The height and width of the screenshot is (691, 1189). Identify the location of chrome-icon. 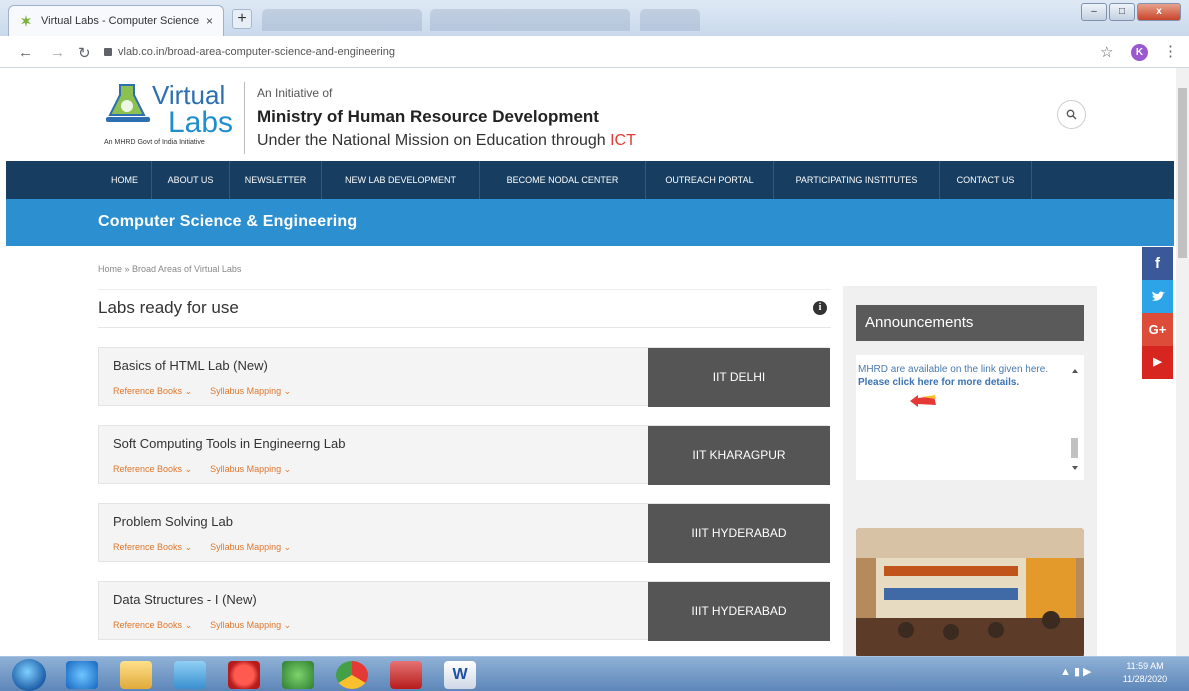
(352, 675).